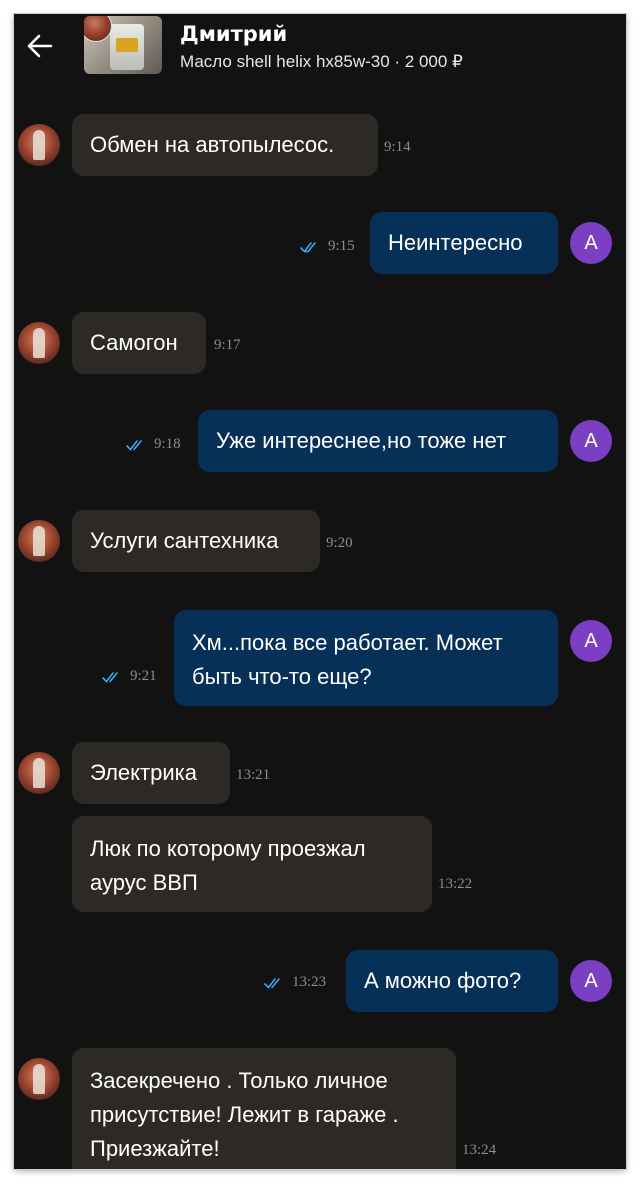 The width and height of the screenshot is (640, 1183). What do you see at coordinates (143, 676) in the screenshot?
I see `message-time: 9:21` at bounding box center [143, 676].